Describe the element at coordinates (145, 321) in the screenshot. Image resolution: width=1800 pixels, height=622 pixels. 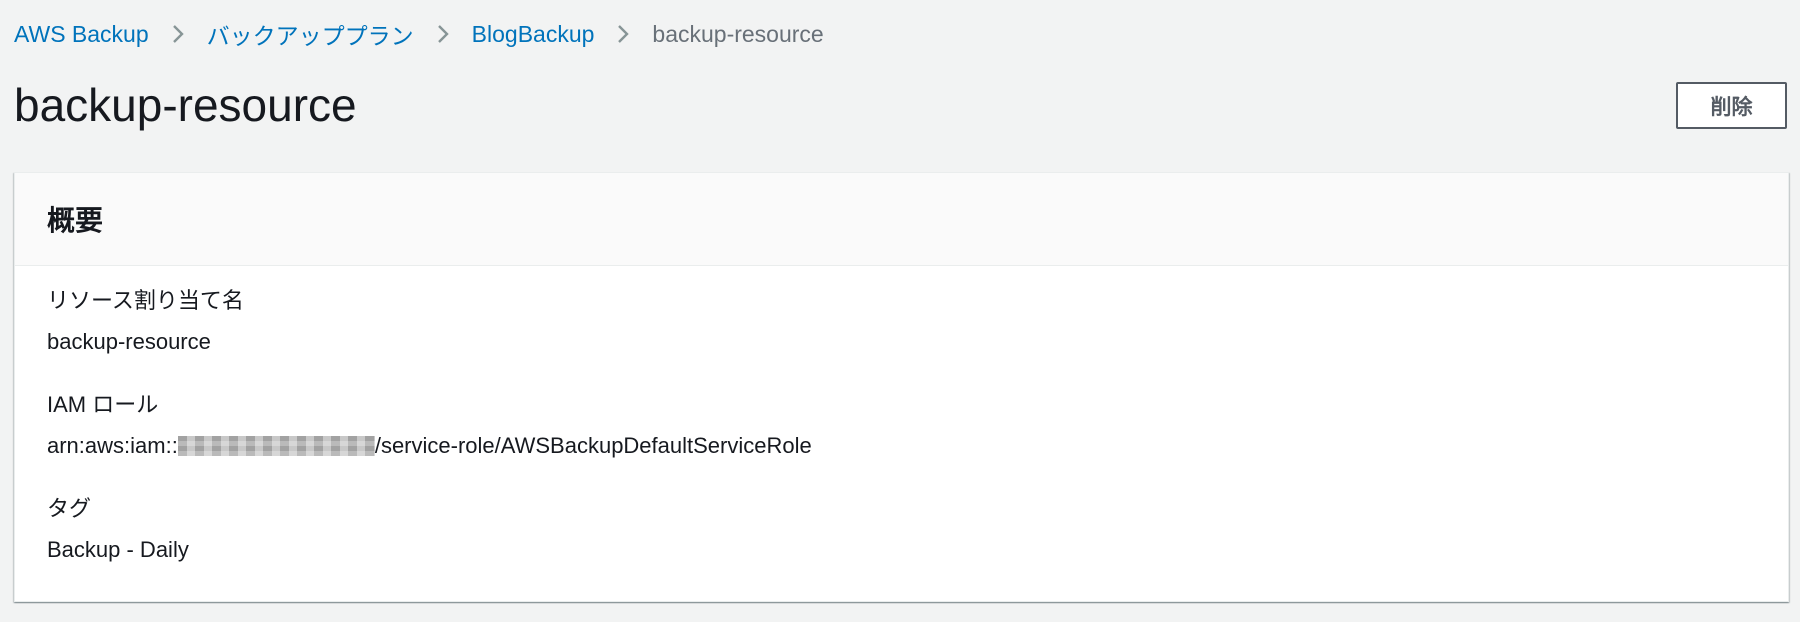
I see `field-resource-assignment-name: リソース割り当て名 backup-resource` at that location.